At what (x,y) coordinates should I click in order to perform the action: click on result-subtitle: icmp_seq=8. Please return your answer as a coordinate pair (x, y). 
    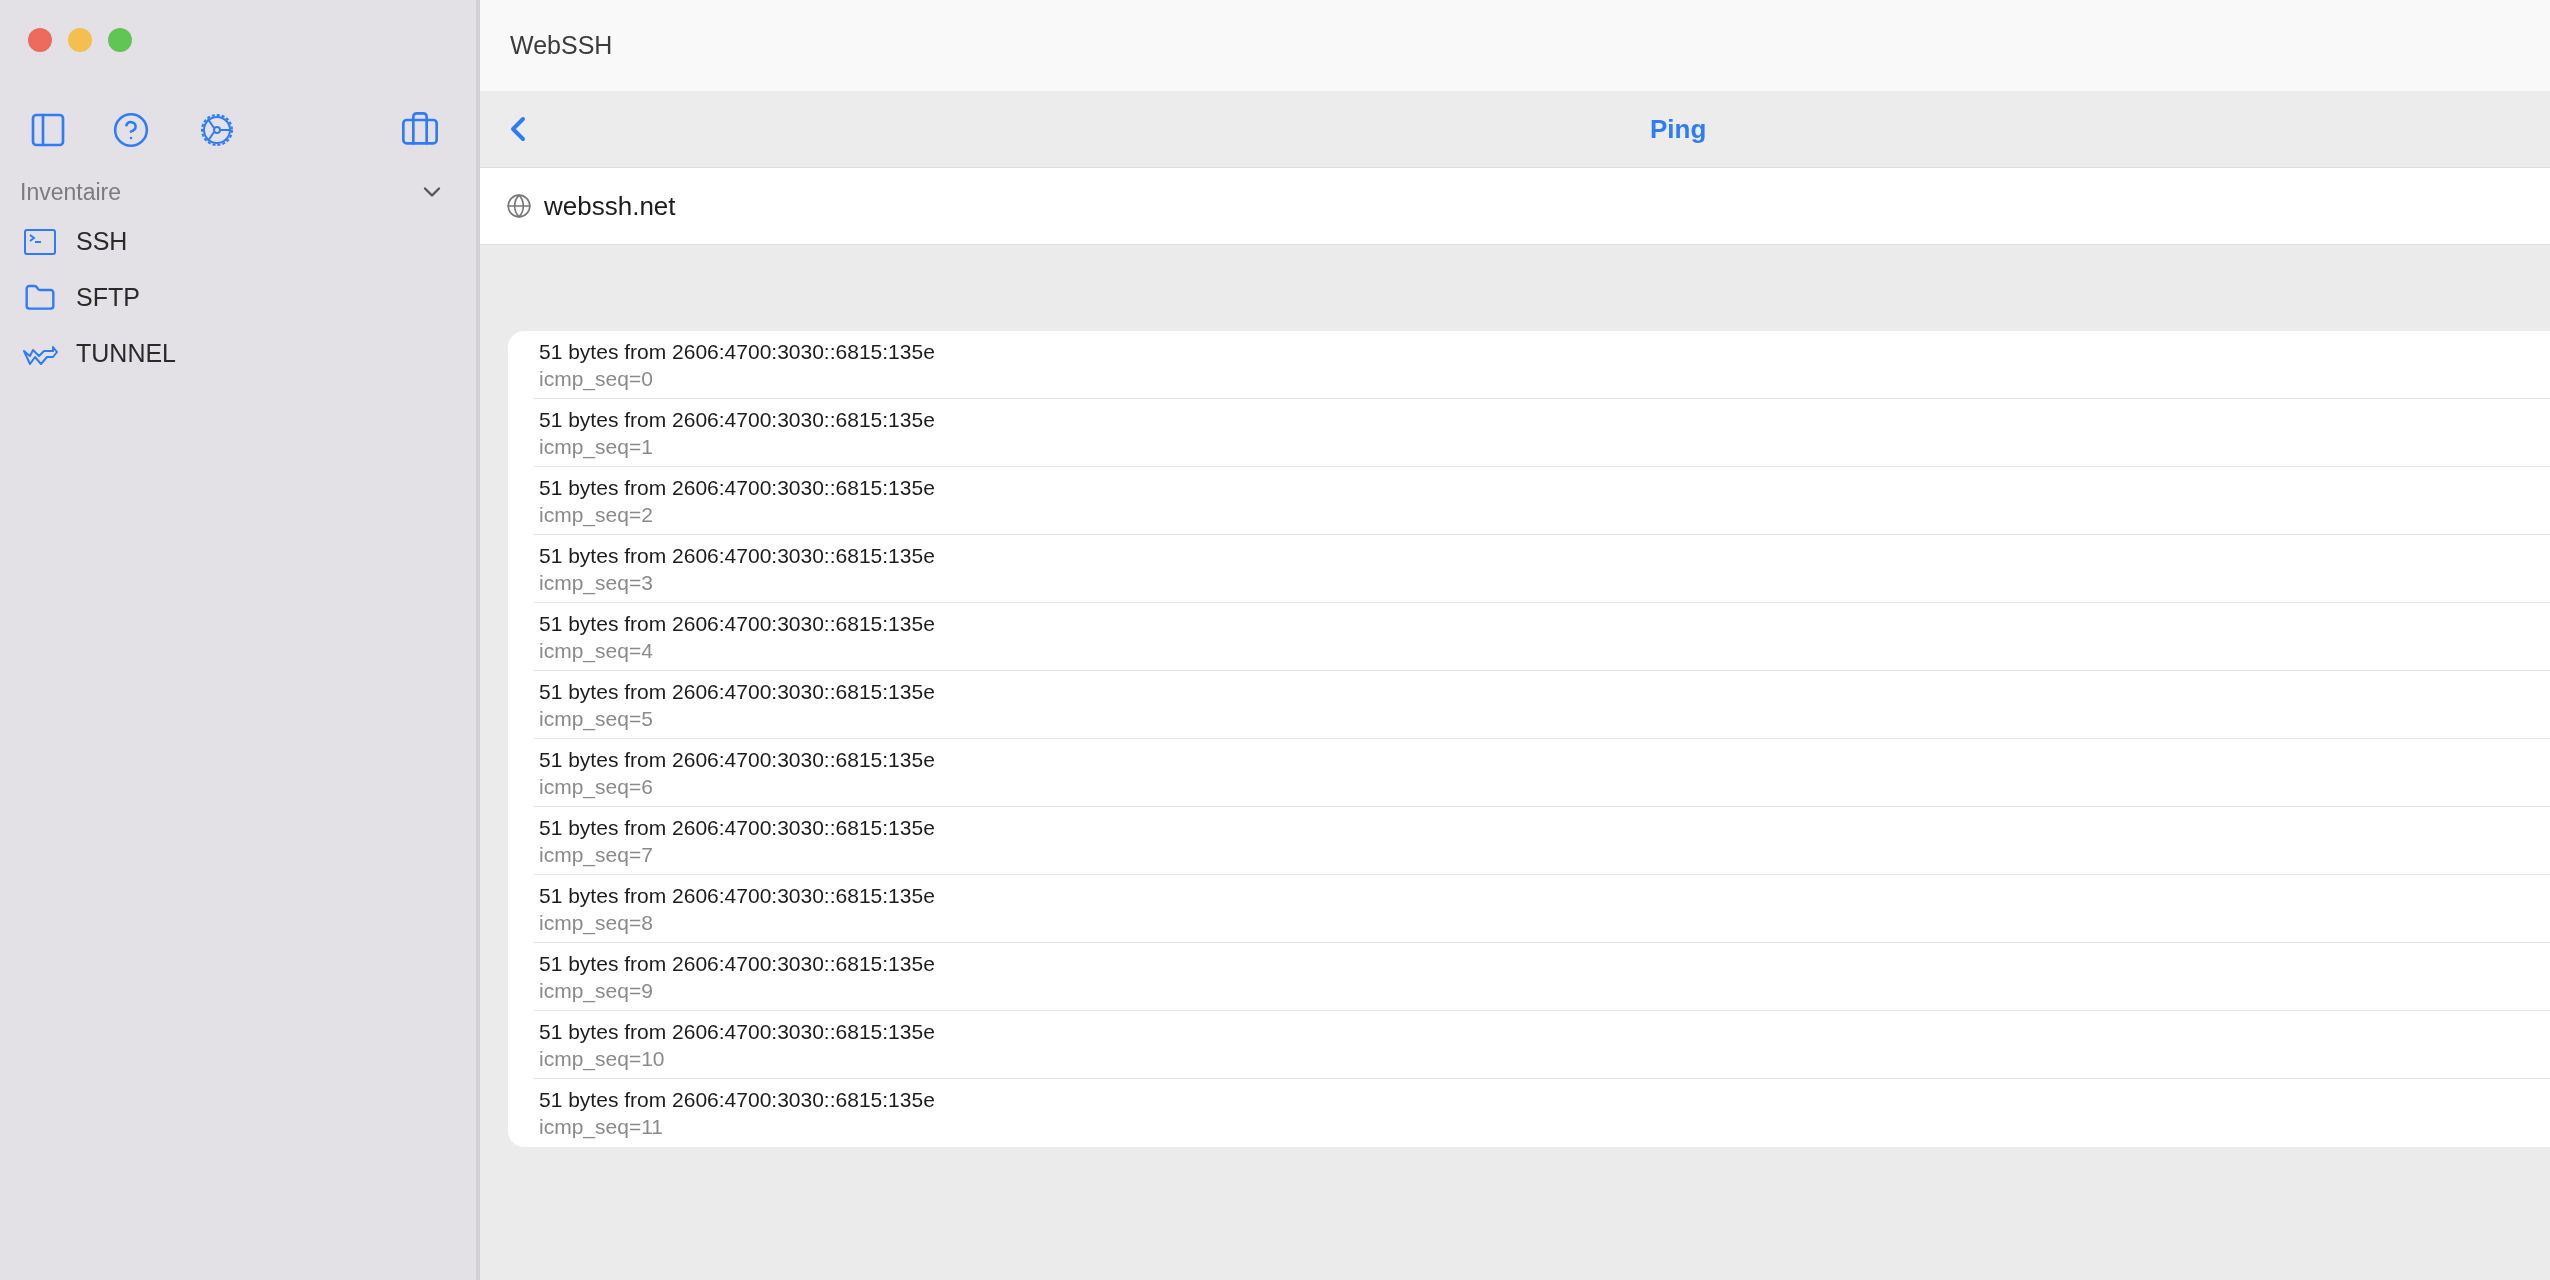
    Looking at the image, I should click on (596, 922).